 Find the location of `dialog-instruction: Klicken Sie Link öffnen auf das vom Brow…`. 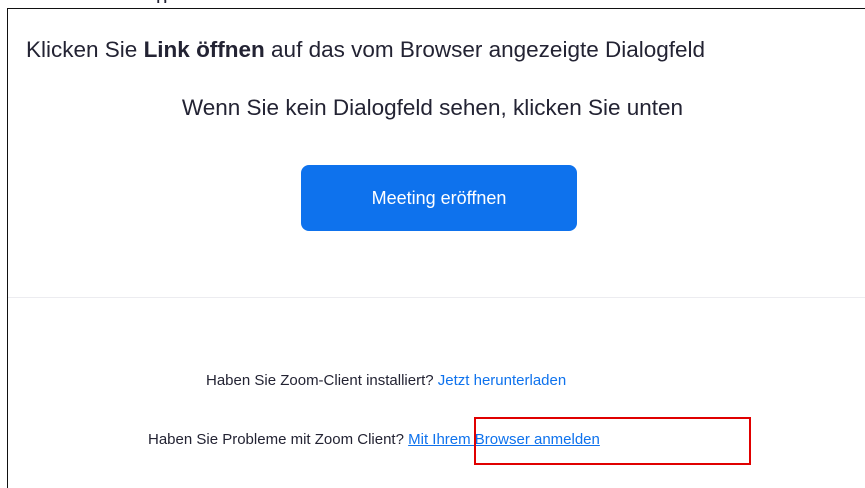

dialog-instruction: Klicken Sie Link öffnen auf das vom Brow… is located at coordinates (365, 50).